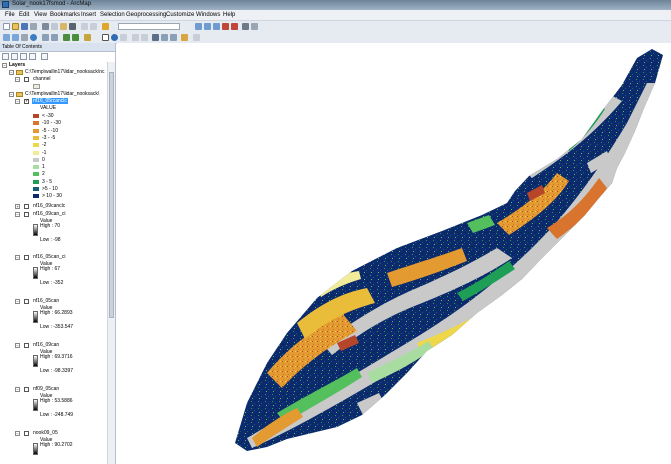 The height and width of the screenshot is (464, 671). I want to click on print-icon, so click(33, 26).